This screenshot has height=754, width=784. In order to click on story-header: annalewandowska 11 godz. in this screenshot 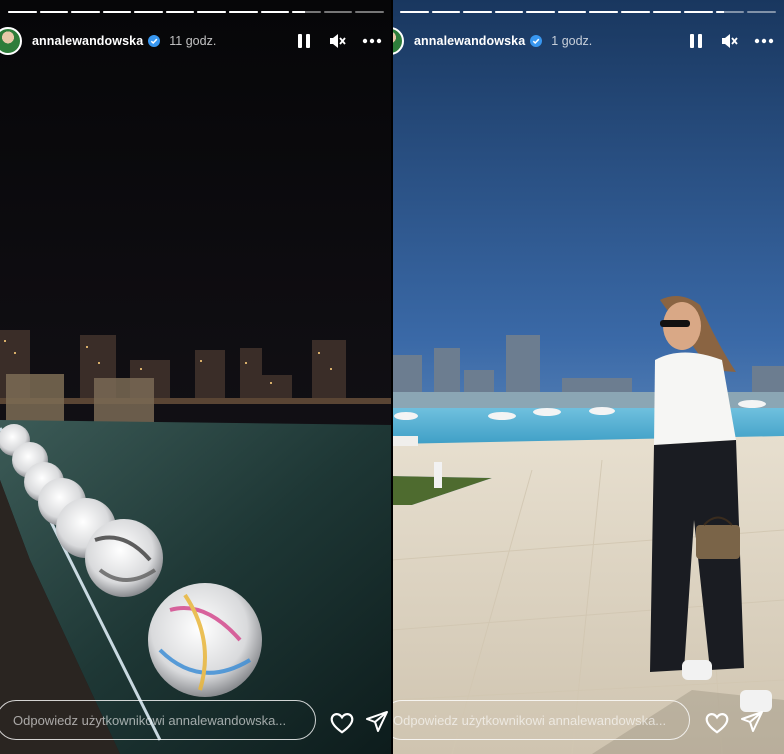, I will do `click(196, 41)`.